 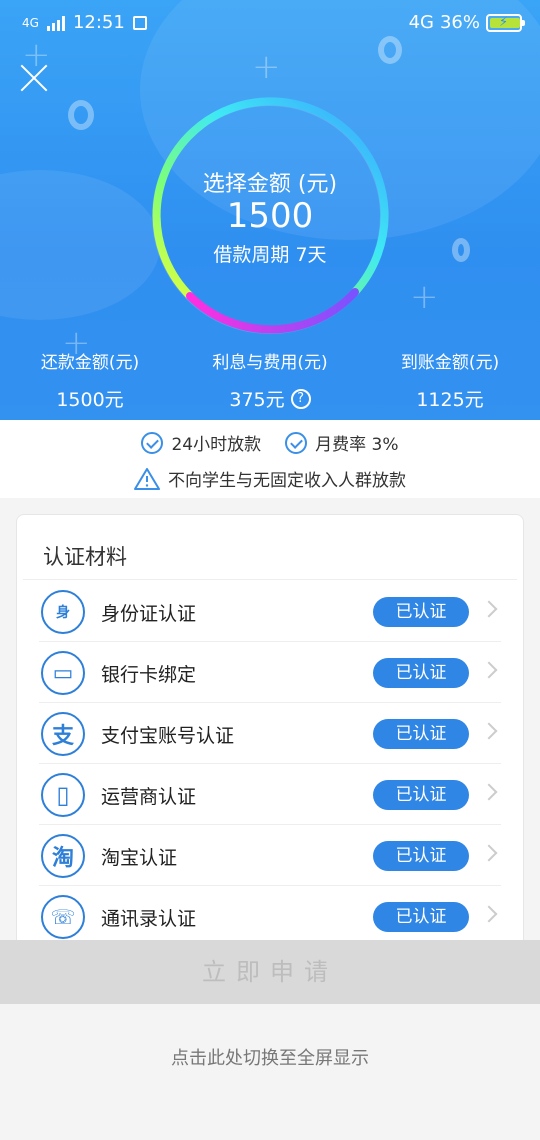 I want to click on stat-value: 1500元, so click(x=90, y=400).